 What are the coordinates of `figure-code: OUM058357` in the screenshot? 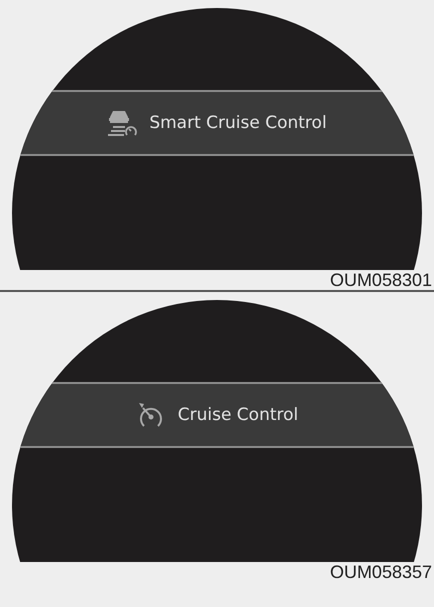 It's located at (381, 572).